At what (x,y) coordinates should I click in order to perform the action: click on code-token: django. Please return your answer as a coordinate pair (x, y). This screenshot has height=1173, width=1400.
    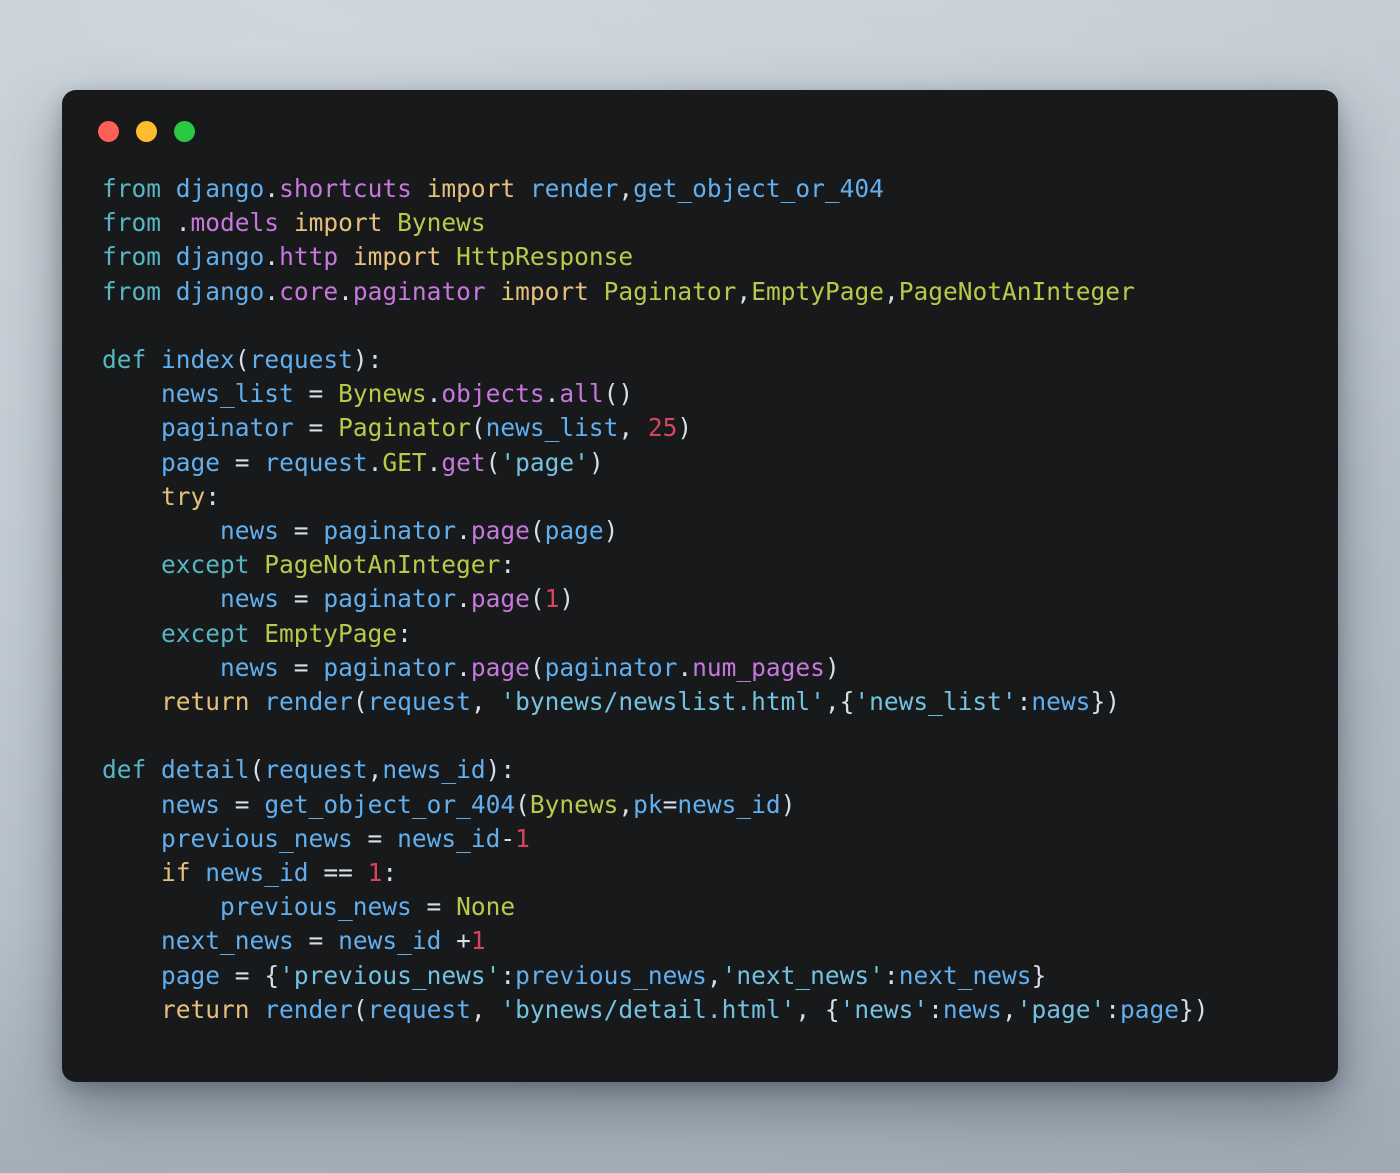
    Looking at the image, I should click on (220, 188).